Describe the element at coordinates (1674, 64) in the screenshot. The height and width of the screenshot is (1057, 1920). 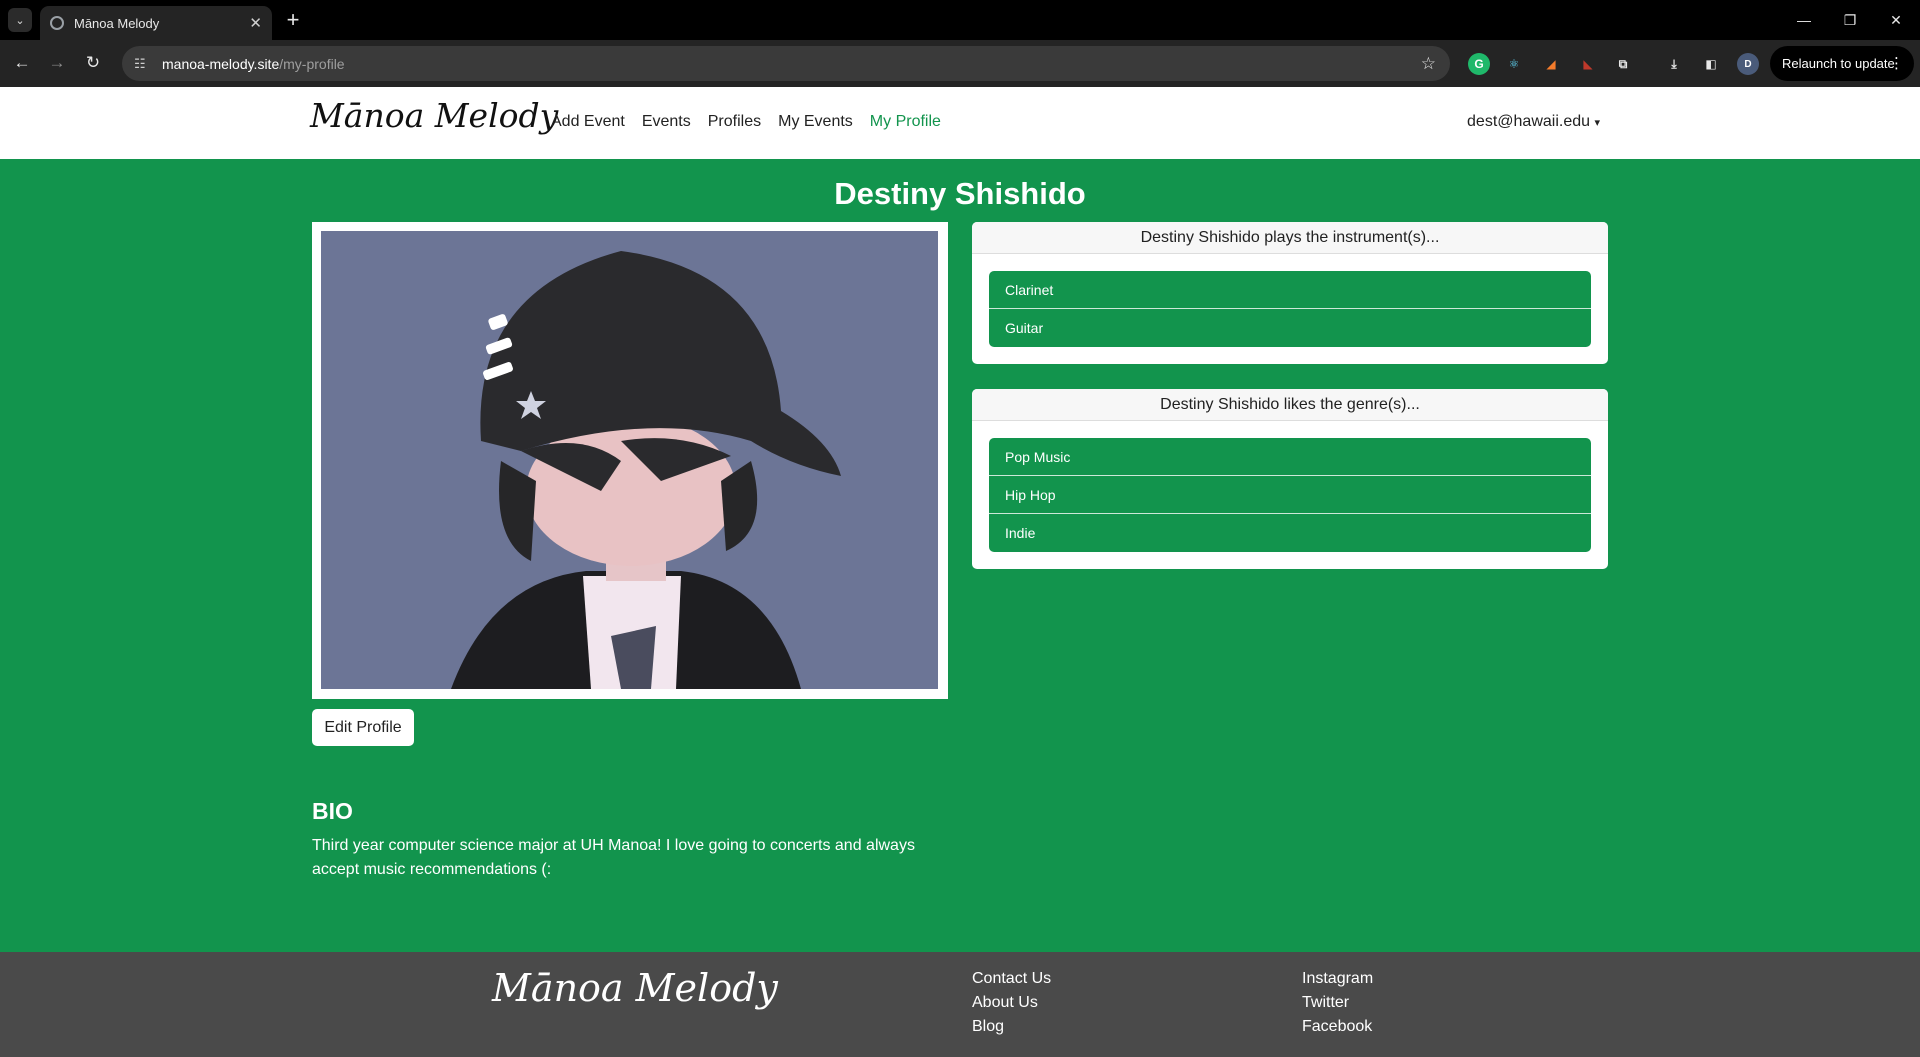
I see `download-icon: ⤓` at that location.